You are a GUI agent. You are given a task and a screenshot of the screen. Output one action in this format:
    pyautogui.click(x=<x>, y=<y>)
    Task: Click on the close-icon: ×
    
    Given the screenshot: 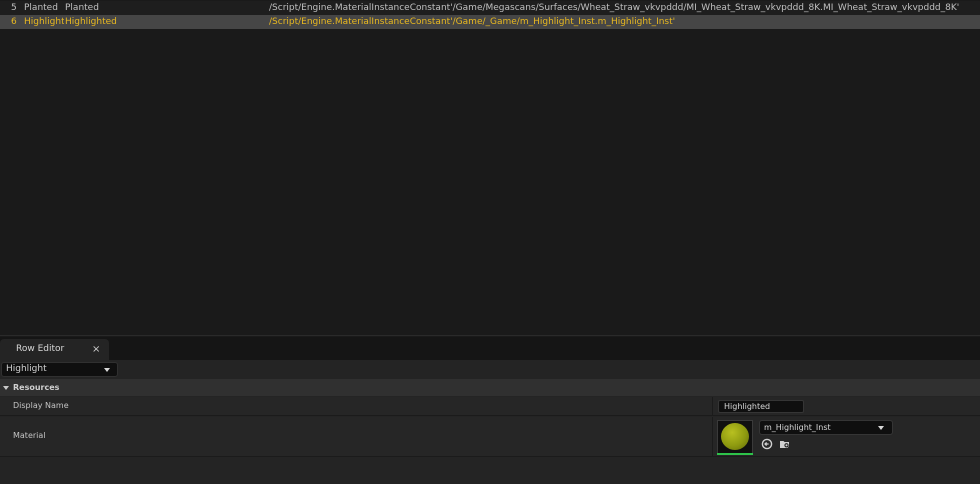 What is the action you would take?
    pyautogui.click(x=96, y=349)
    